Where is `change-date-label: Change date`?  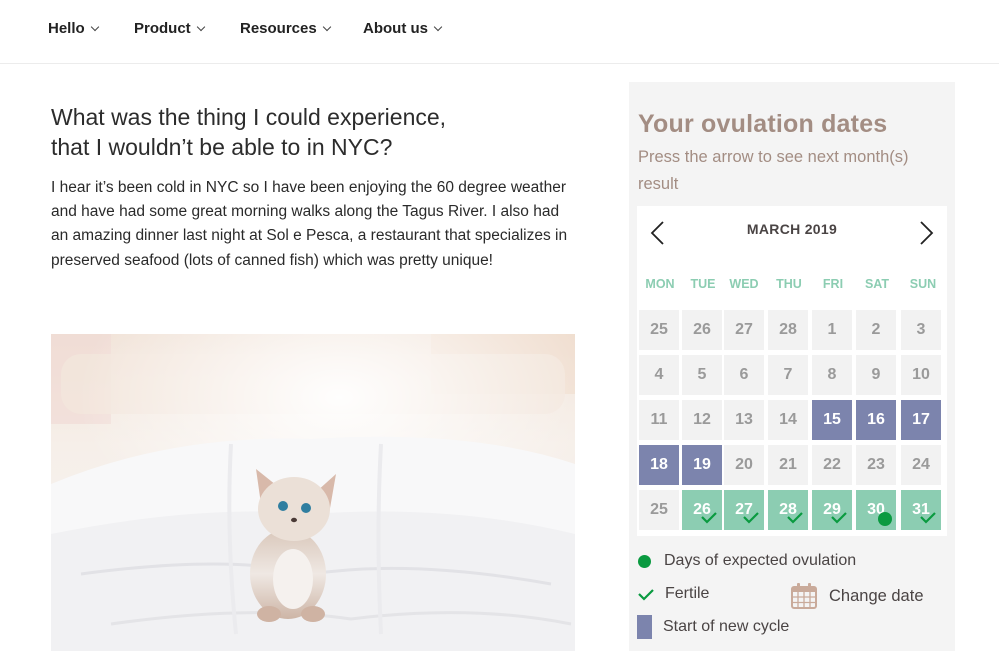
change-date-label: Change date is located at coordinates (876, 595).